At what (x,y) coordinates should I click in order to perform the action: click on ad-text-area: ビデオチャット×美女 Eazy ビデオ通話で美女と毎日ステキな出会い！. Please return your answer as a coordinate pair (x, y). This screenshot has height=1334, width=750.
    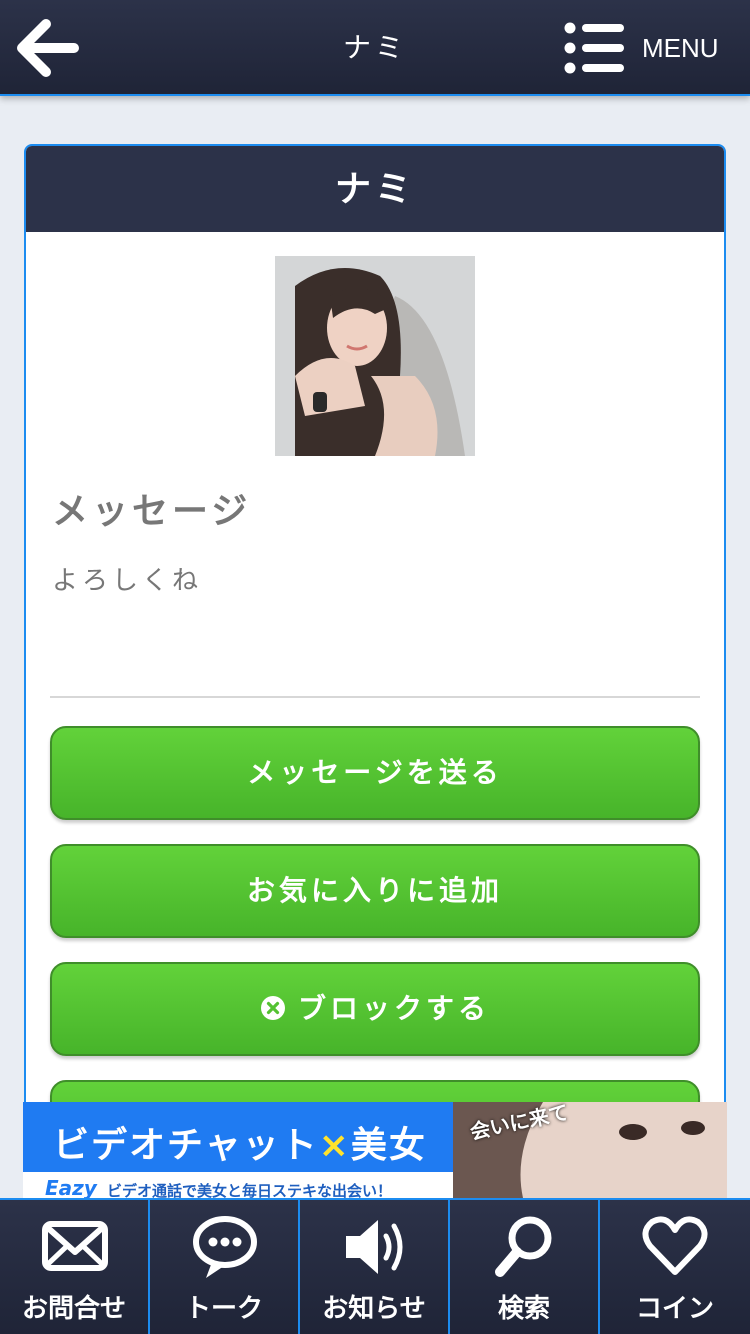
    Looking at the image, I should click on (238, 1150).